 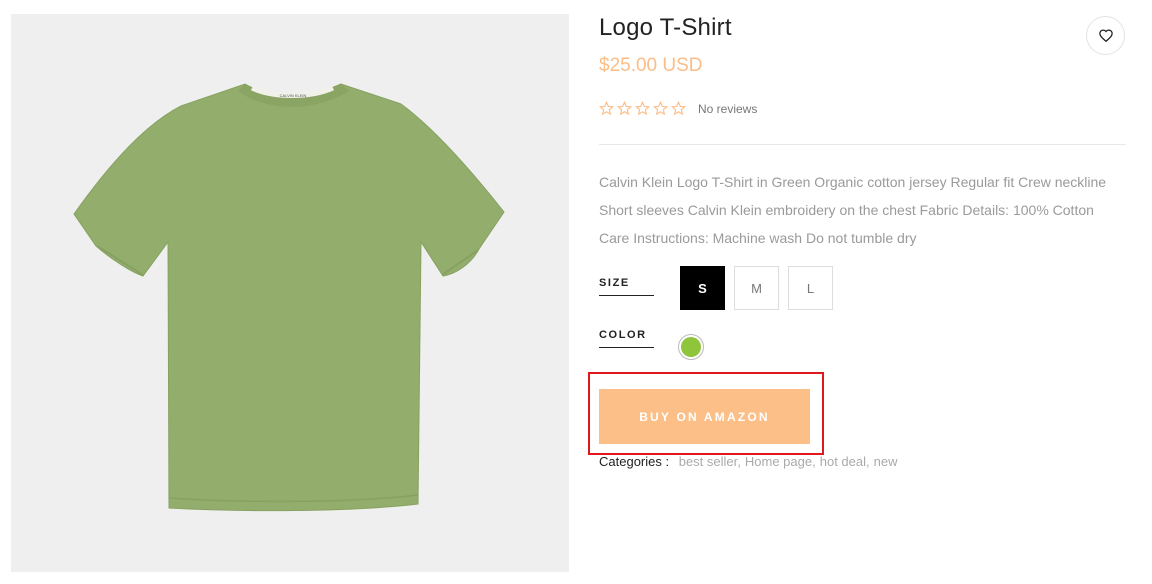 What do you see at coordinates (810, 288) in the screenshot?
I see `size-option-l: L` at bounding box center [810, 288].